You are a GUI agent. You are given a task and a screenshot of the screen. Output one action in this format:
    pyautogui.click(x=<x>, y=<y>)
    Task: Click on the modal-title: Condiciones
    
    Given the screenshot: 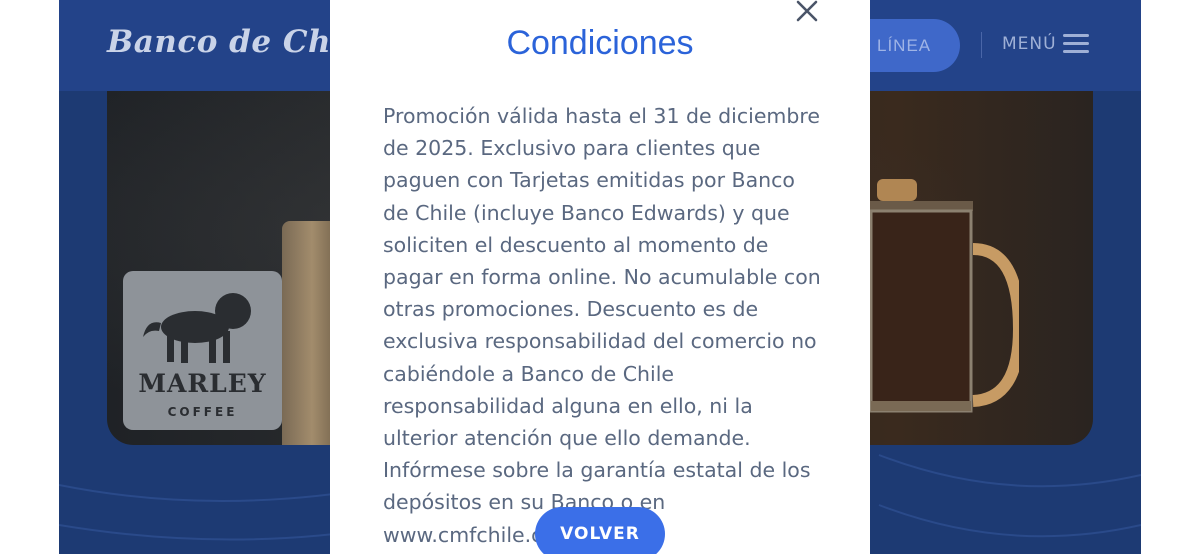 What is the action you would take?
    pyautogui.click(x=600, y=43)
    